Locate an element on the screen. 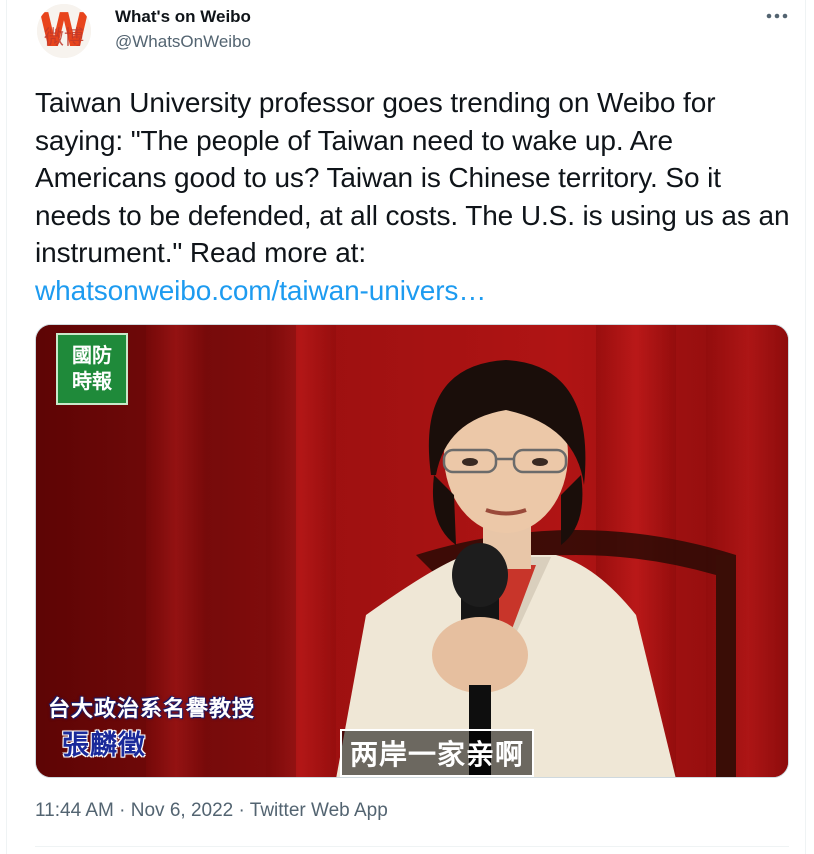  author-names: What's on Weibo @WhatsOnWeibo is located at coordinates (183, 29).